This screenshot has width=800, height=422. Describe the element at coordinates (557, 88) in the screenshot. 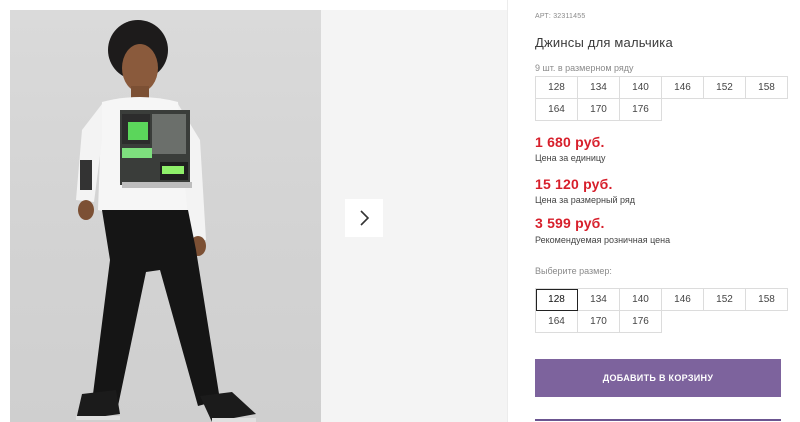

I see `size-range-cell: 128` at that location.